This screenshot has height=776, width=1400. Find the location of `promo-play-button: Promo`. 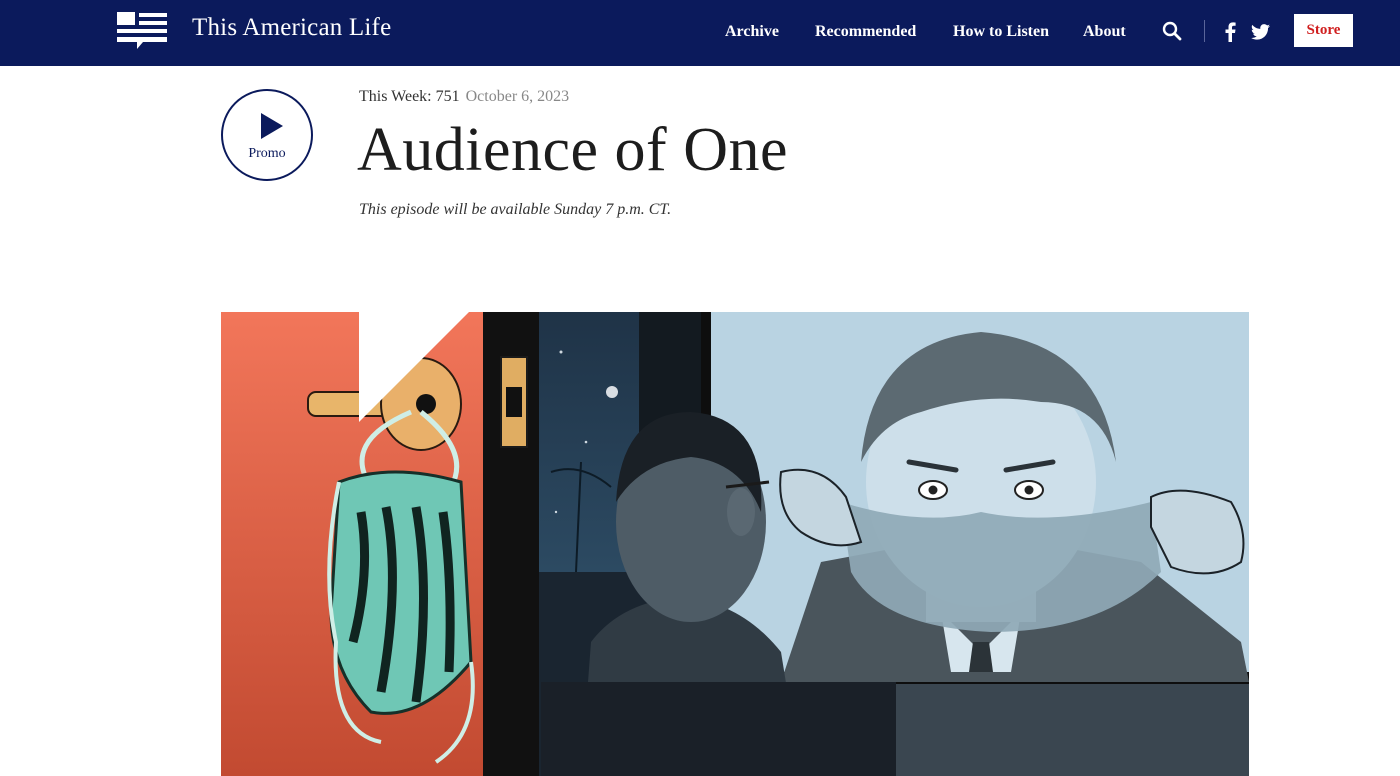

promo-play-button: Promo is located at coordinates (267, 135).